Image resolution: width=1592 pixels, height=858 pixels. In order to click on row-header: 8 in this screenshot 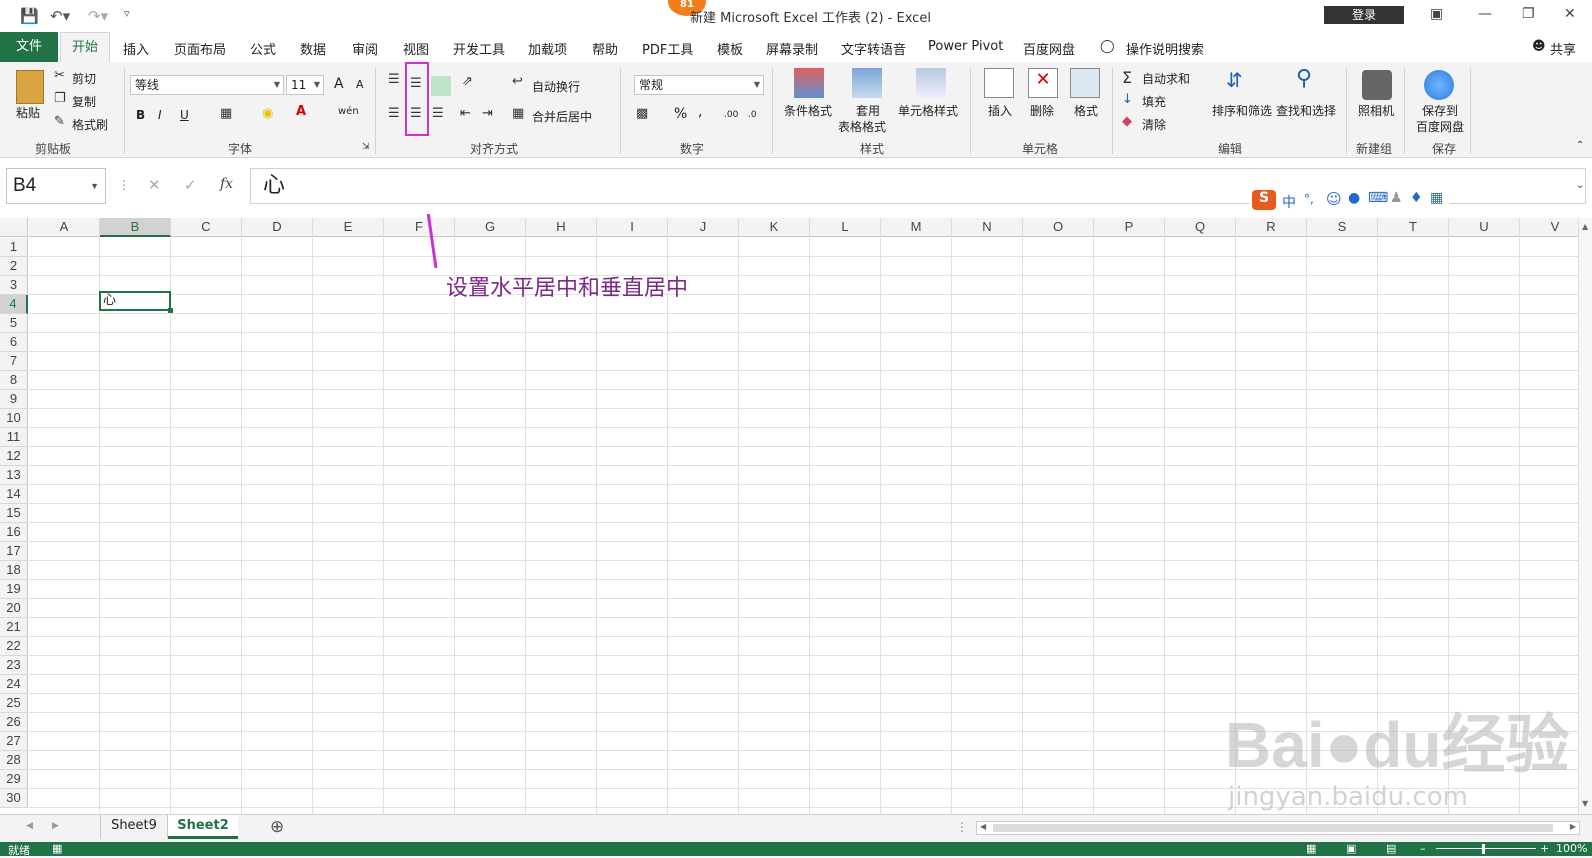, I will do `click(14, 380)`.